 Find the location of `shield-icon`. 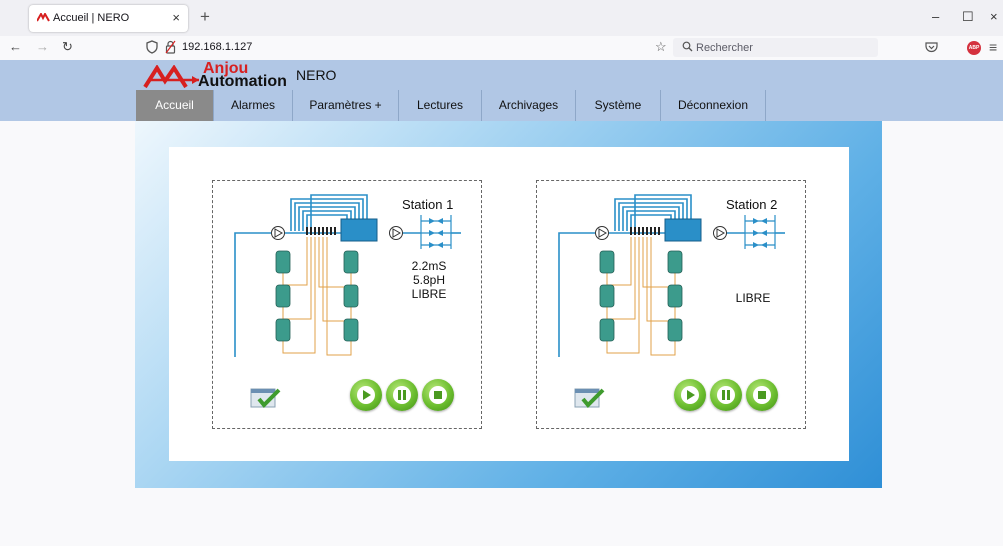

shield-icon is located at coordinates (152, 47).